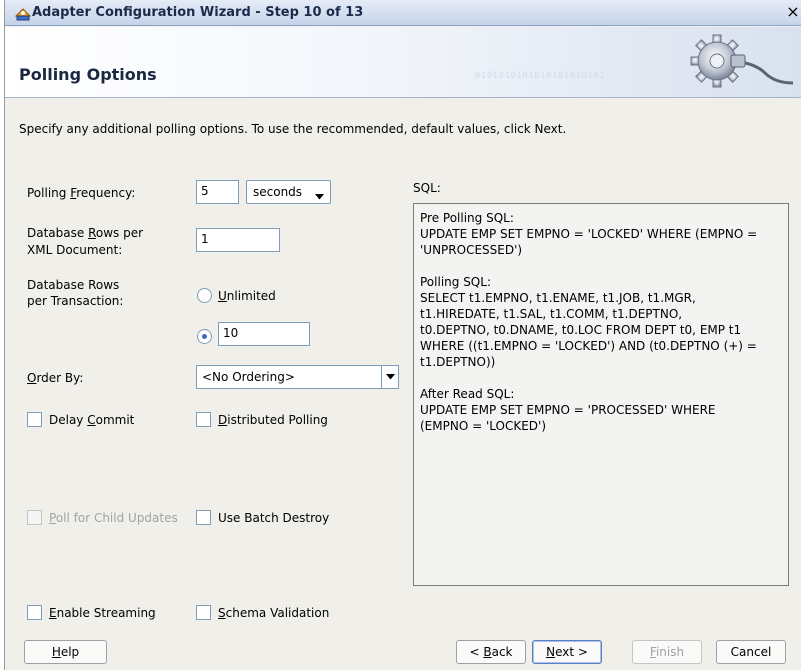  What do you see at coordinates (273, 613) in the screenshot?
I see `schema-validation-label: Schema Validation` at bounding box center [273, 613].